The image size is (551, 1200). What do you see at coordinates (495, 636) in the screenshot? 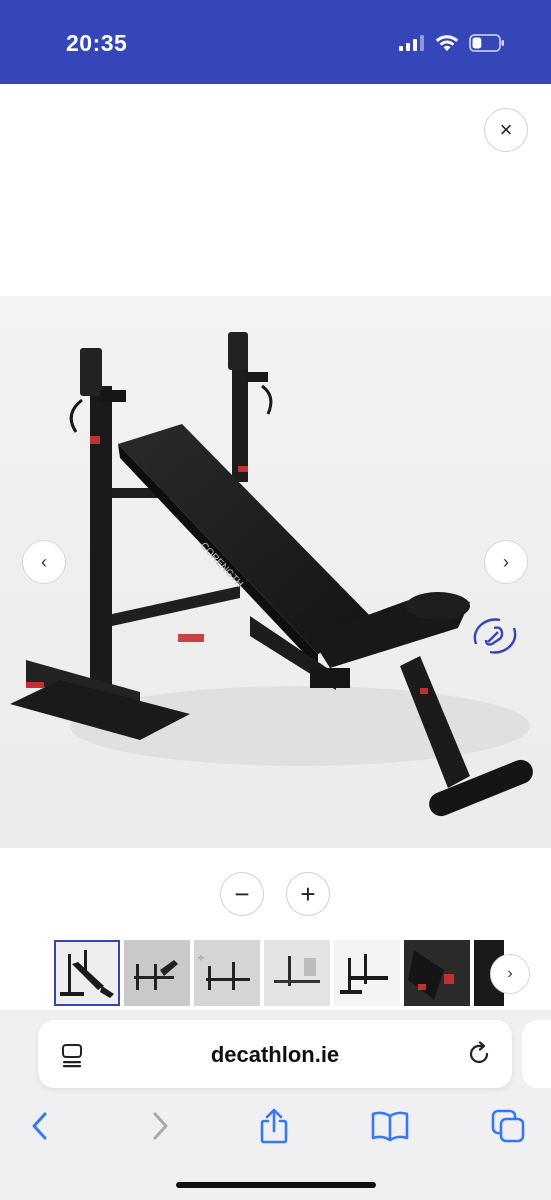
I see `ar-view-icon` at bounding box center [495, 636].